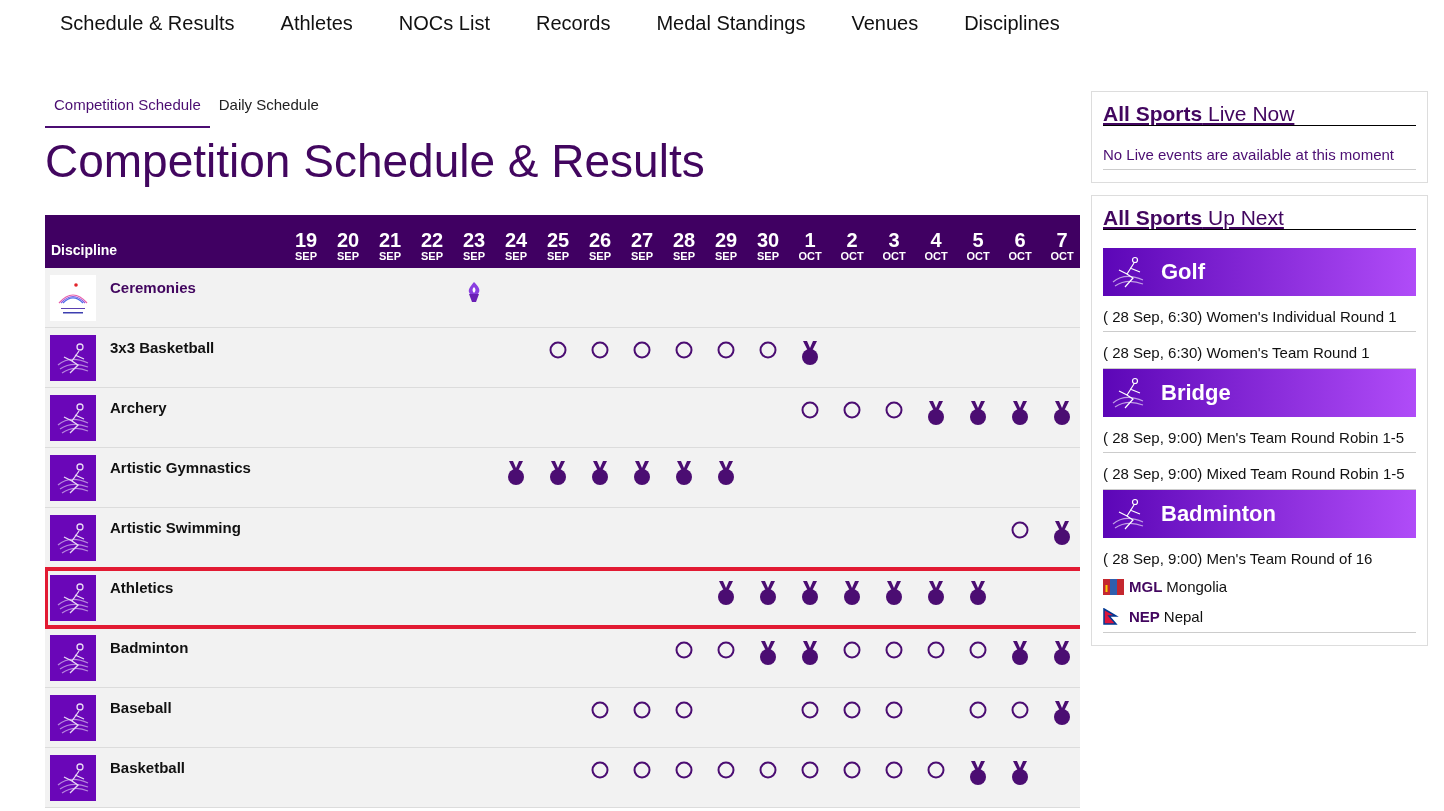 This screenshot has height=811, width=1444. I want to click on discipline-name: Badminton, so click(149, 658).